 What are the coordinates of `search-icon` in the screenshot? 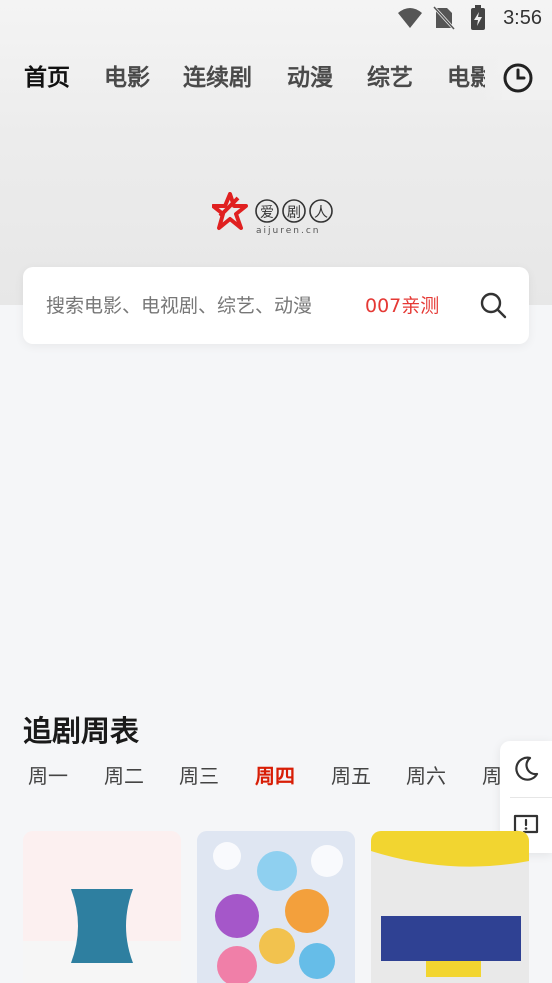 It's located at (493, 305).